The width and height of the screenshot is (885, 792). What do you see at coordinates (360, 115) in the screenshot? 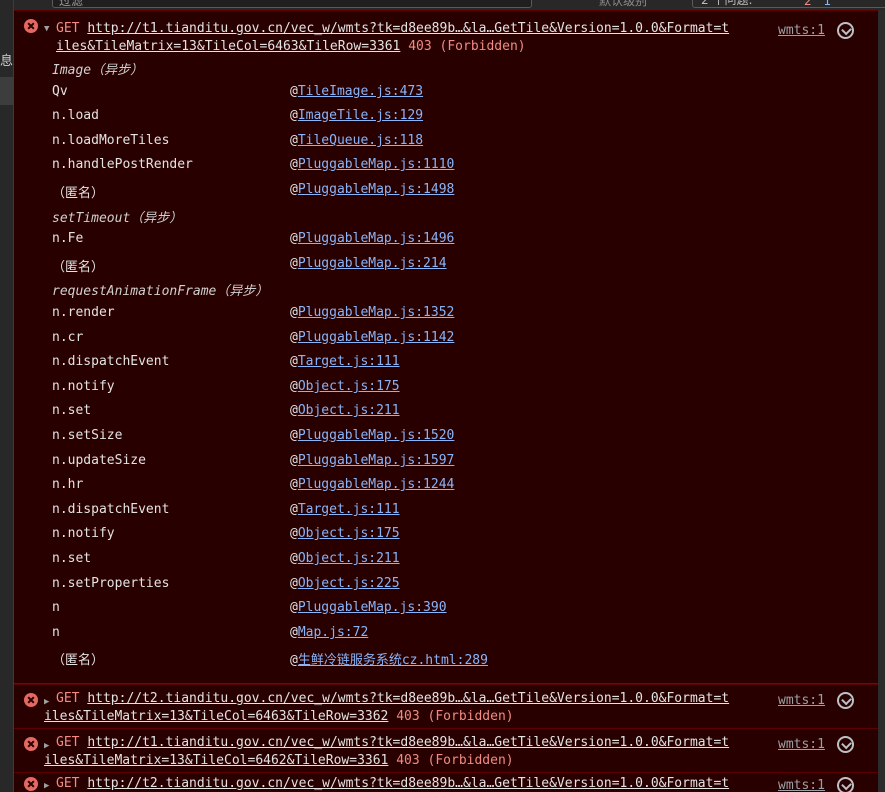
I see `source-file-link: ImageTile.js:129` at bounding box center [360, 115].